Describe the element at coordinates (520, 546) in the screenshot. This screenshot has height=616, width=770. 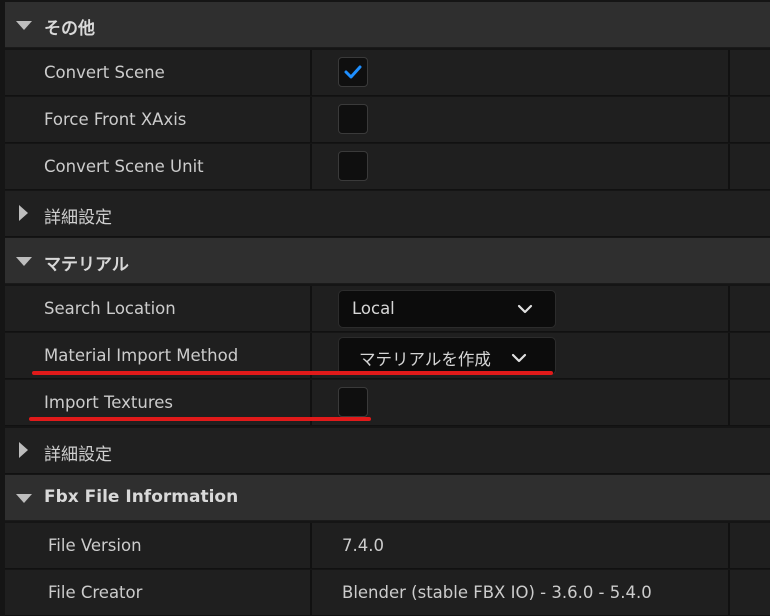
I see `property-value-cell: 7.4.0` at that location.